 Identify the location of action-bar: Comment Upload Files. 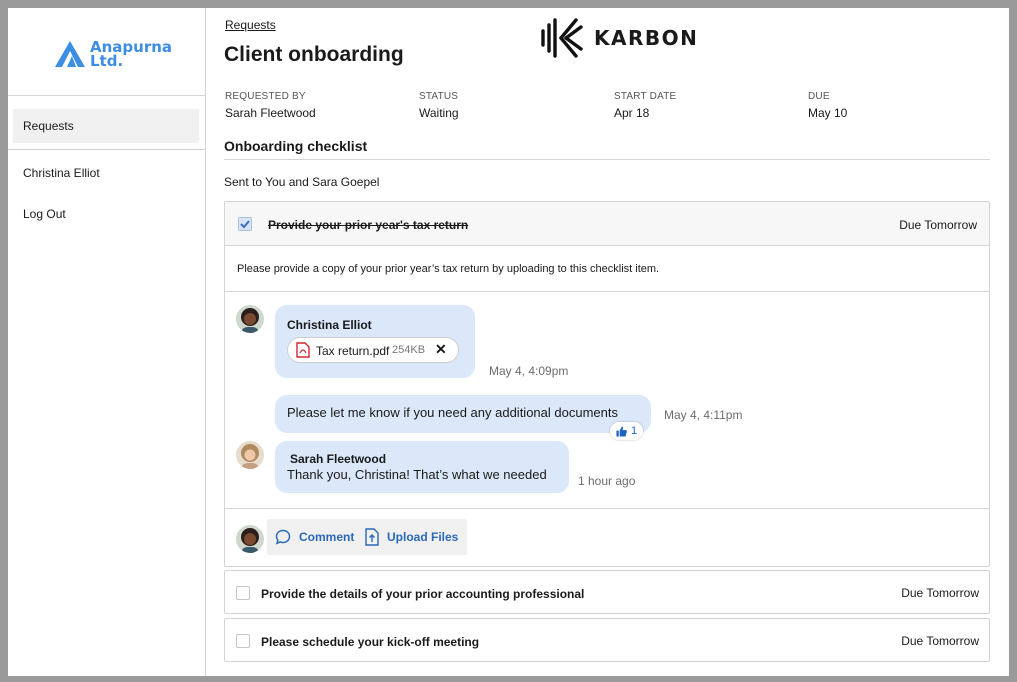
(367, 537).